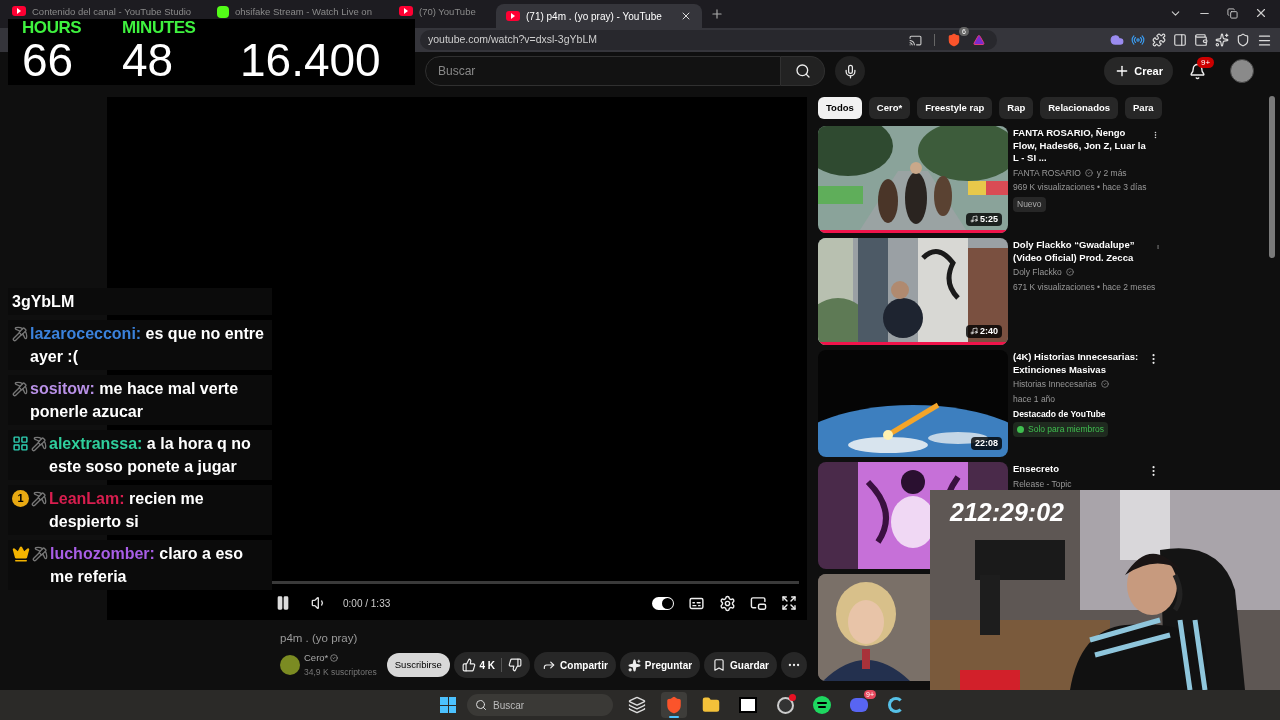 This screenshot has width=1280, height=720. What do you see at coordinates (468, 665) in the screenshot?
I see `thumbs-up-icon` at bounding box center [468, 665].